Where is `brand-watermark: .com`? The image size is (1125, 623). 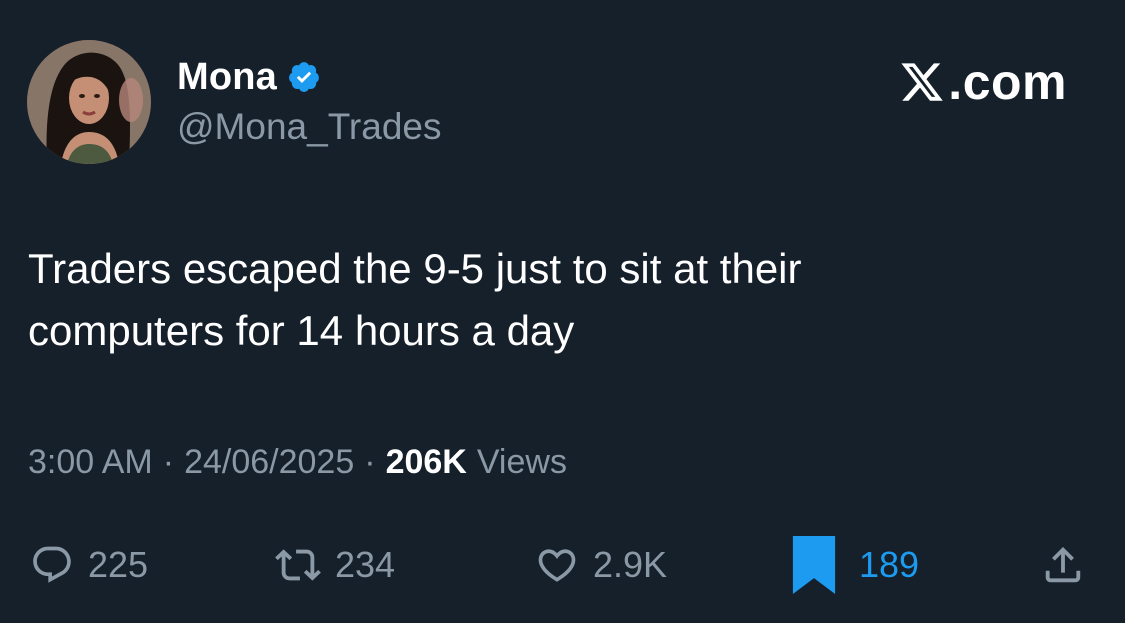
brand-watermark: .com is located at coordinates (983, 82).